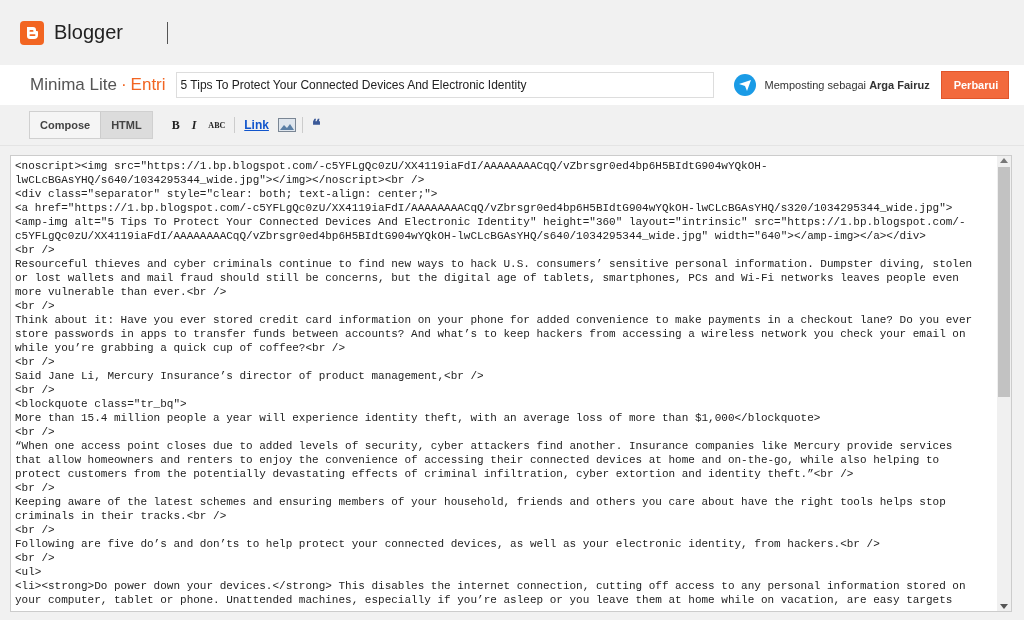 The height and width of the screenshot is (620, 1024). What do you see at coordinates (494, 264) in the screenshot?
I see `code-line: Resourceful thieves and cyber criminals continue to find new ways to hack U.S. consumers’ sensitive personal information. Dumpster diving, stolen` at bounding box center [494, 264].